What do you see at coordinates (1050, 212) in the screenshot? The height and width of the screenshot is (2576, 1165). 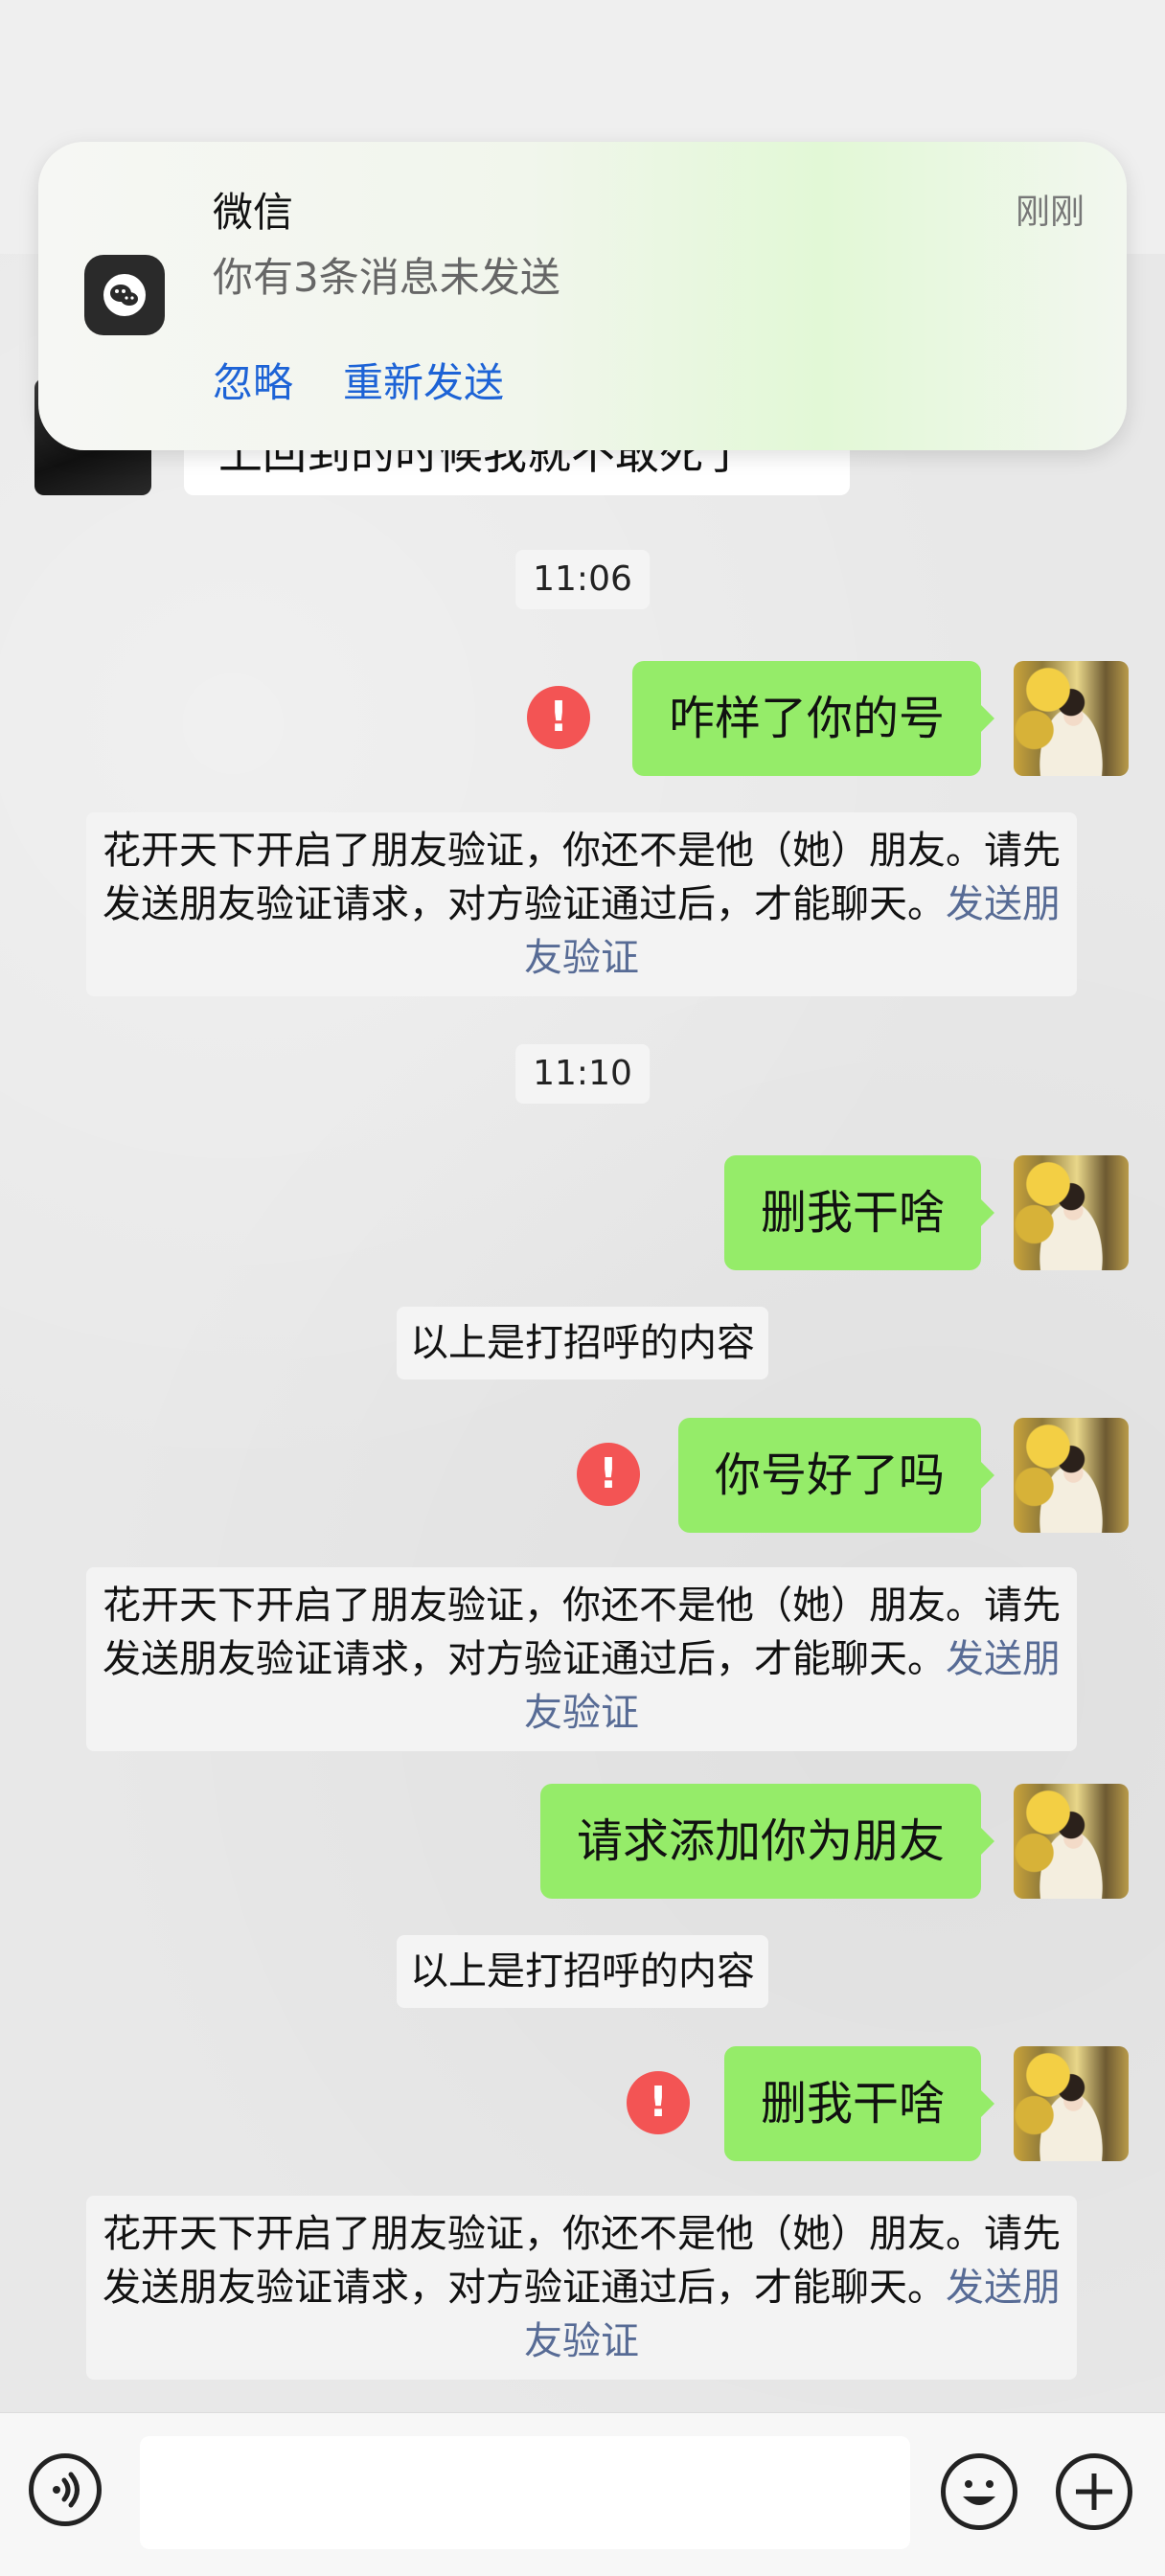 I see `notification-time: 刚刚` at bounding box center [1050, 212].